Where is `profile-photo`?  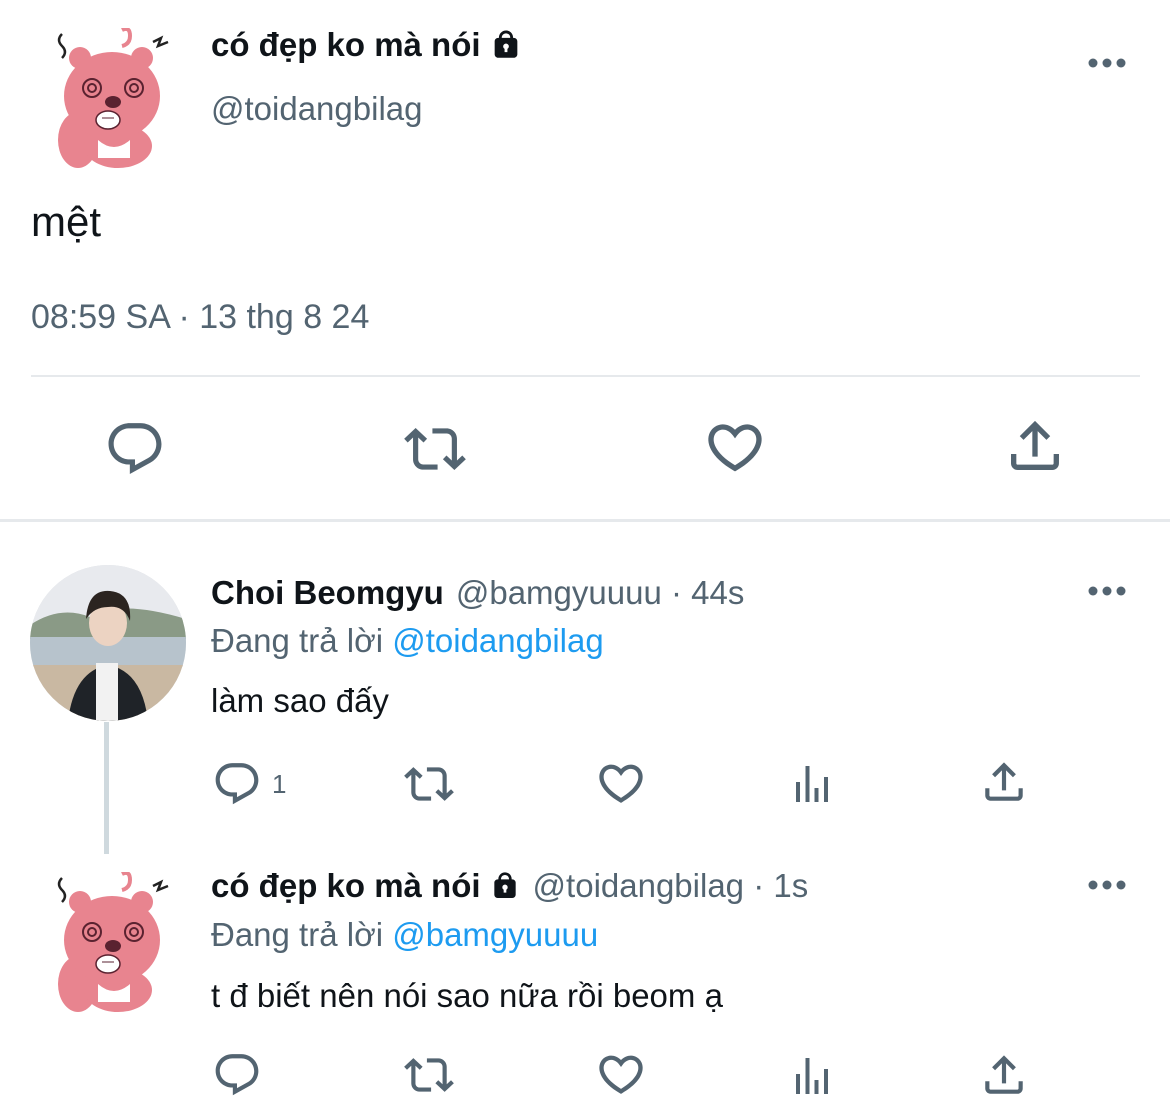
profile-photo is located at coordinates (108, 643).